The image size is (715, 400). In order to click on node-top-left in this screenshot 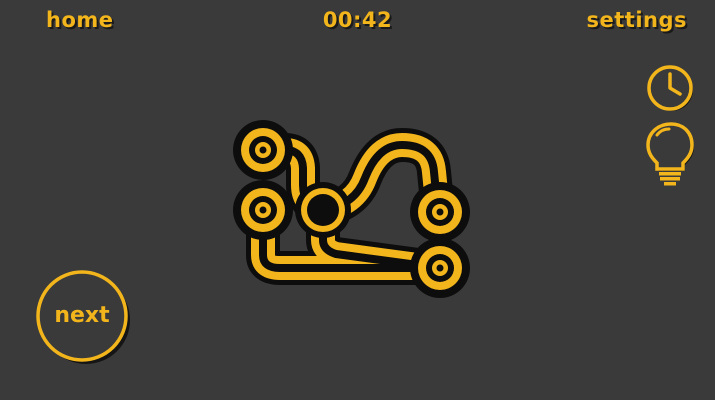, I will do `click(263, 150)`.